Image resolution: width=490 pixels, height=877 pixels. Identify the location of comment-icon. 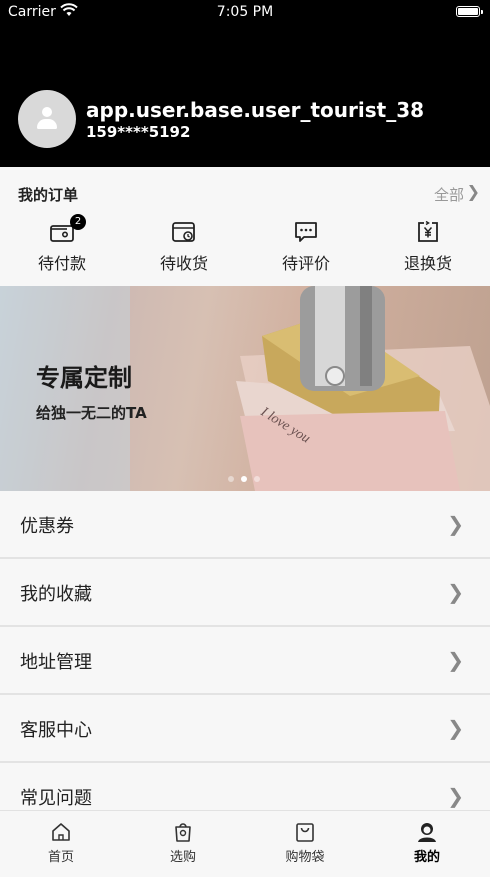
(306, 232).